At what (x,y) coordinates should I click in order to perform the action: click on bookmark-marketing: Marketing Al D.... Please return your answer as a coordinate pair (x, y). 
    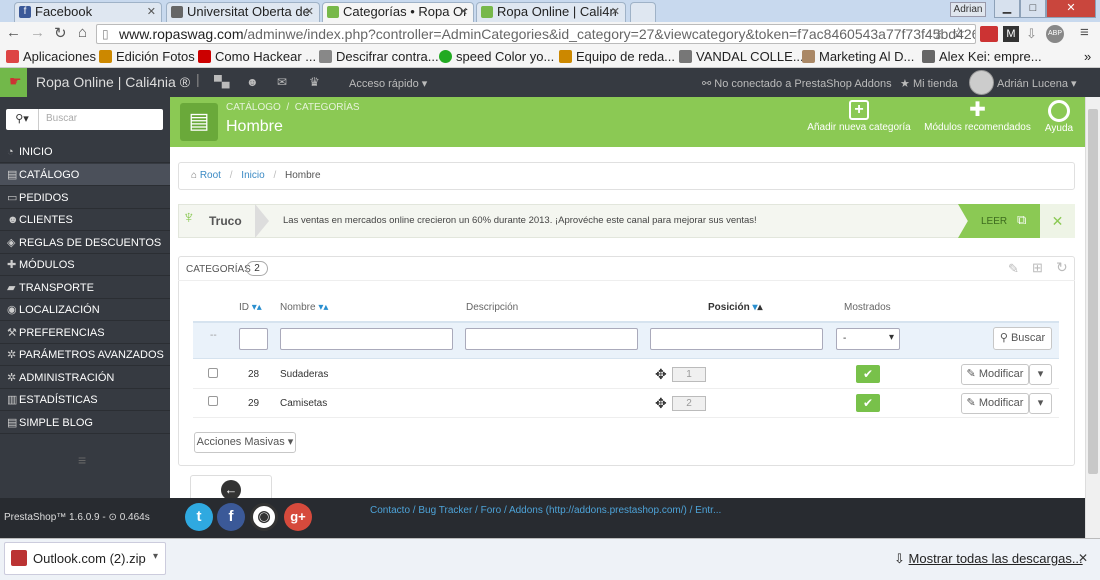
    Looking at the image, I should click on (858, 56).